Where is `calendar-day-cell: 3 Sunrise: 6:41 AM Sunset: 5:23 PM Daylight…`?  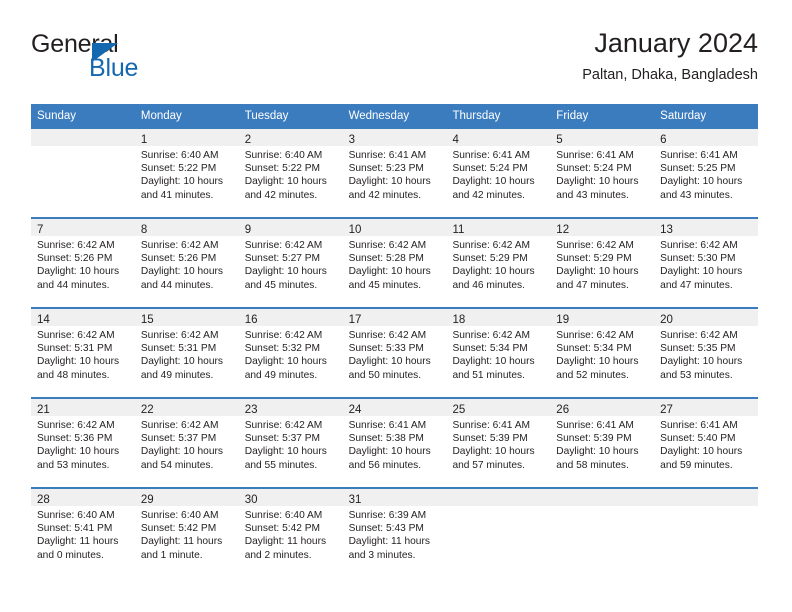
calendar-day-cell: 3 Sunrise: 6:41 AM Sunset: 5:23 PM Daylight… is located at coordinates (394, 173).